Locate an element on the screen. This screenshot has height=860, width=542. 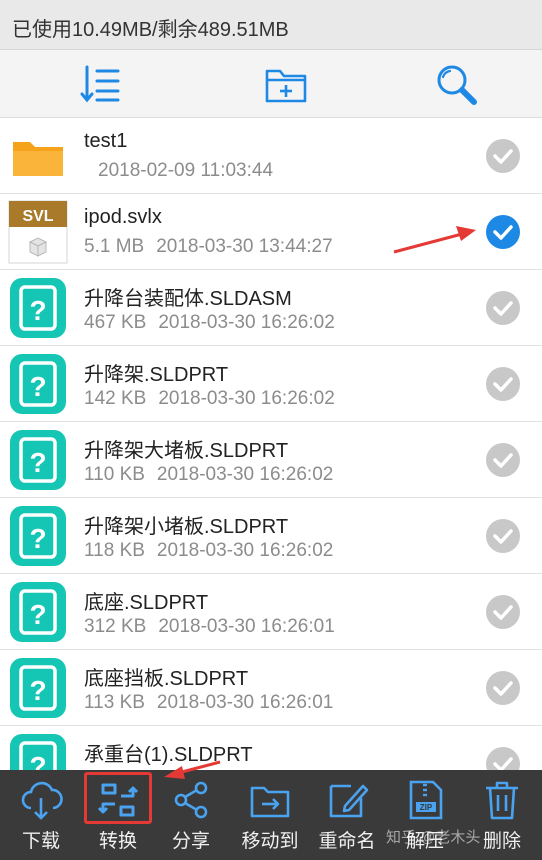
search-icon is located at coordinates (456, 84).